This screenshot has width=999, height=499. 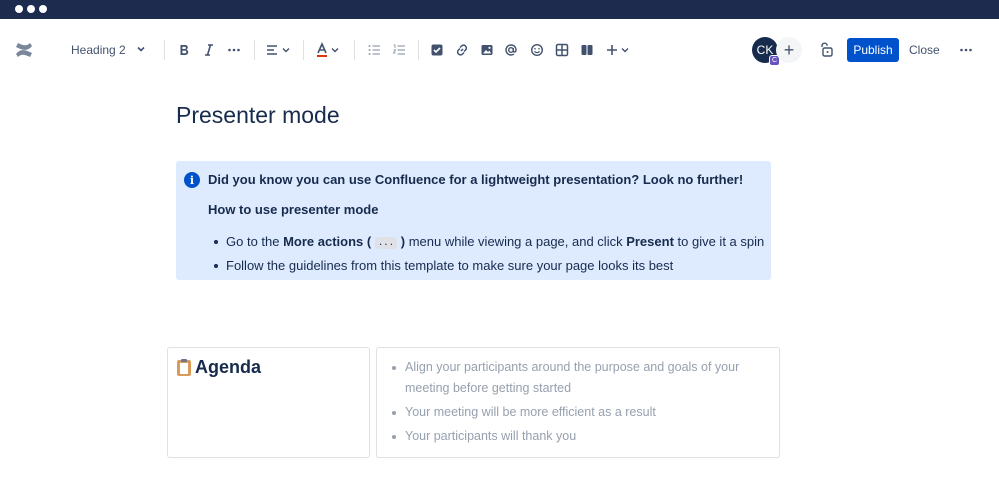 What do you see at coordinates (228, 367) in the screenshot?
I see `agenda-heading-text: Agenda` at bounding box center [228, 367].